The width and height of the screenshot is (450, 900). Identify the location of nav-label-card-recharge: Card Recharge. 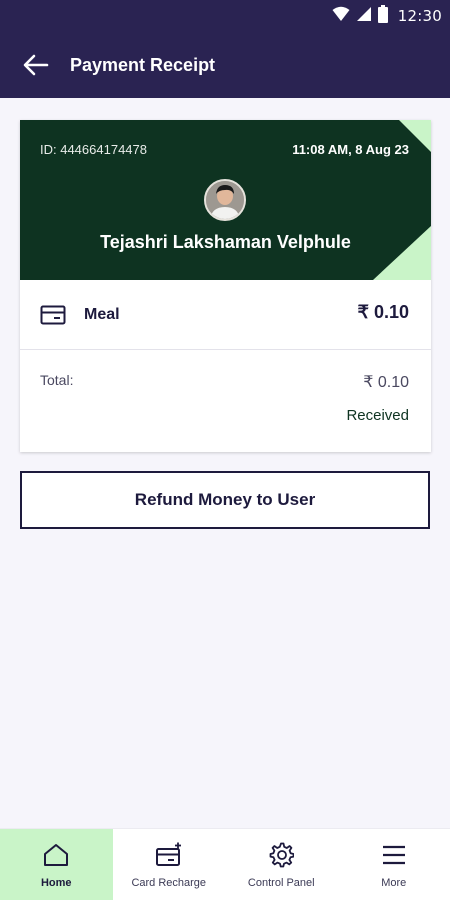
(169, 883).